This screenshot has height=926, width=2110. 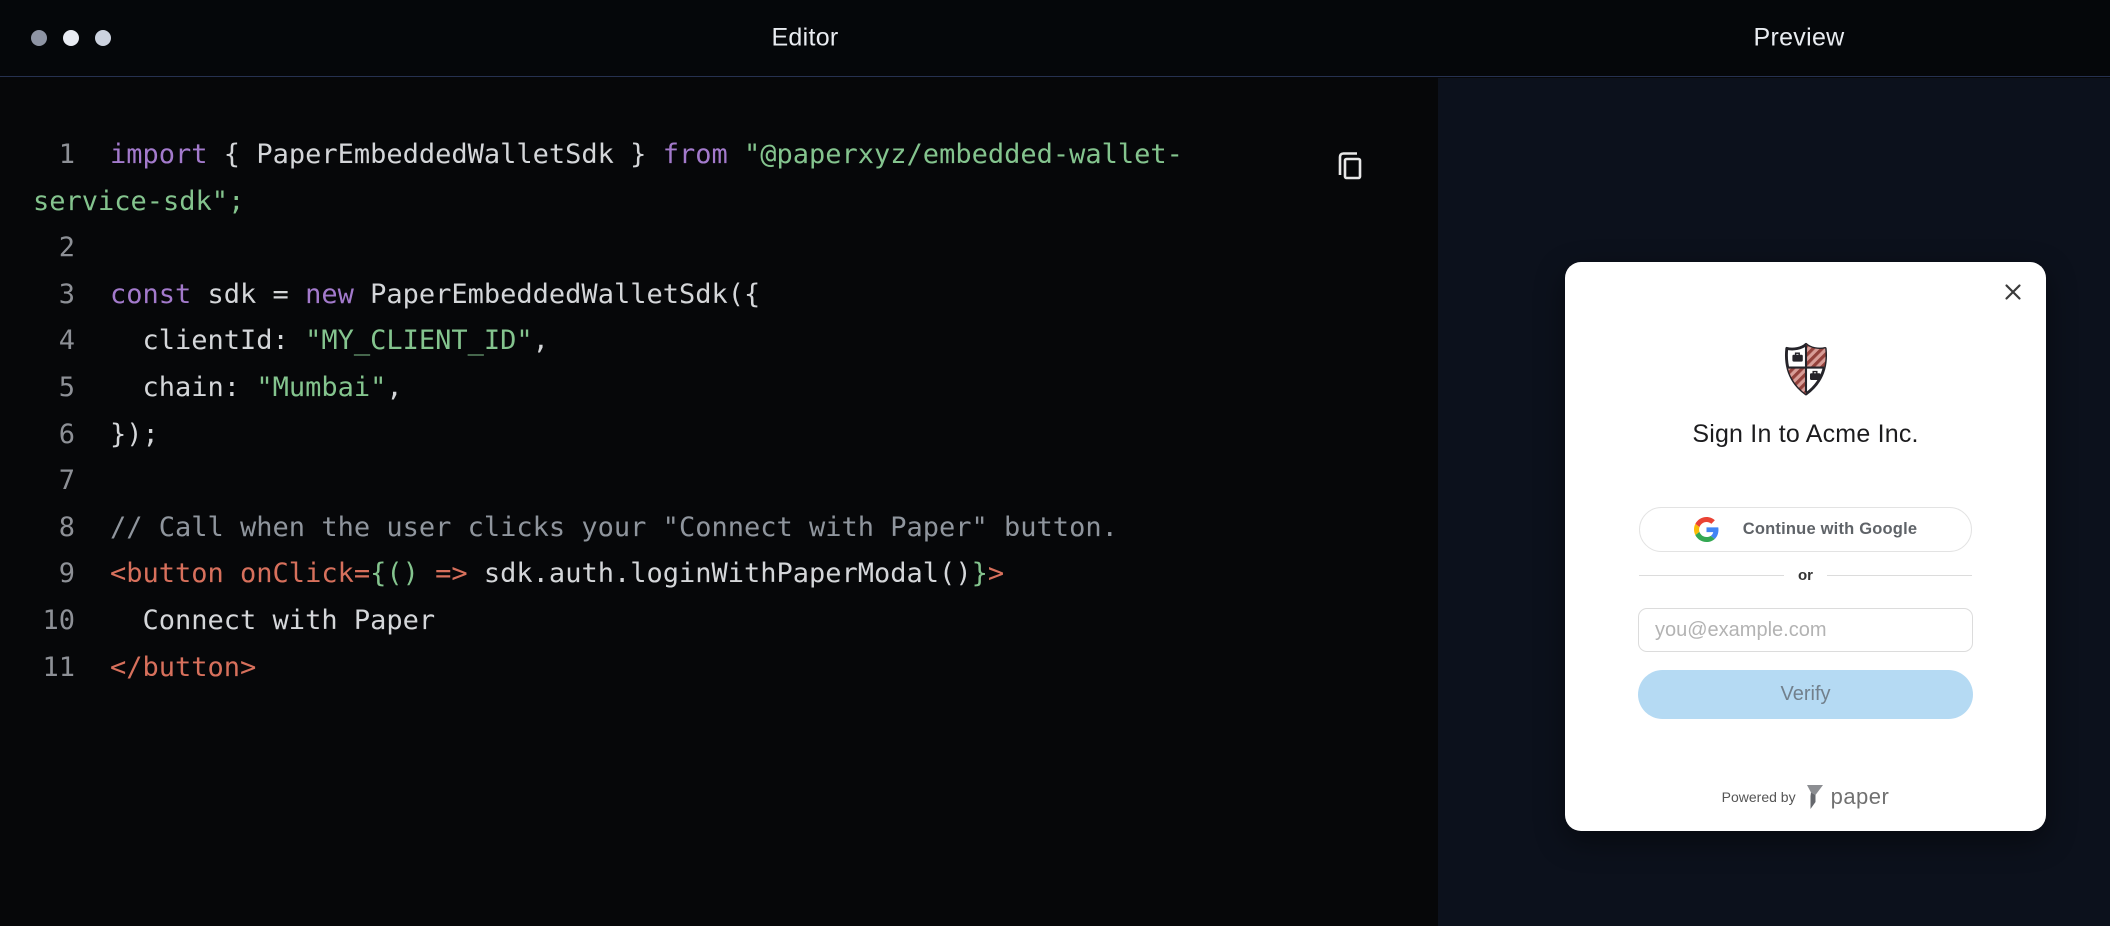 I want to click on or-divider: or, so click(x=1805, y=575).